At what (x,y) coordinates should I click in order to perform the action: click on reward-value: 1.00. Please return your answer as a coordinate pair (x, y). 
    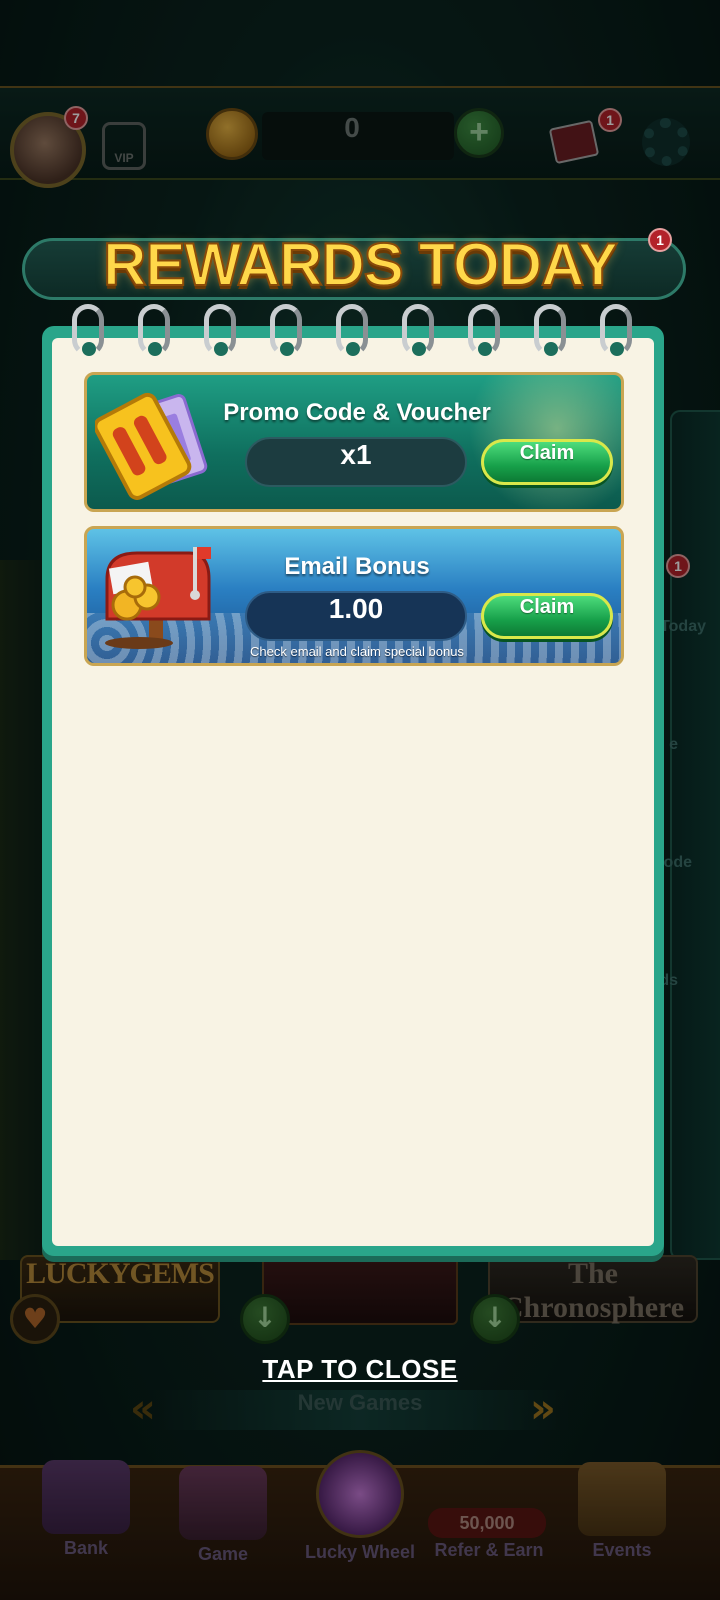
    Looking at the image, I should click on (356, 616).